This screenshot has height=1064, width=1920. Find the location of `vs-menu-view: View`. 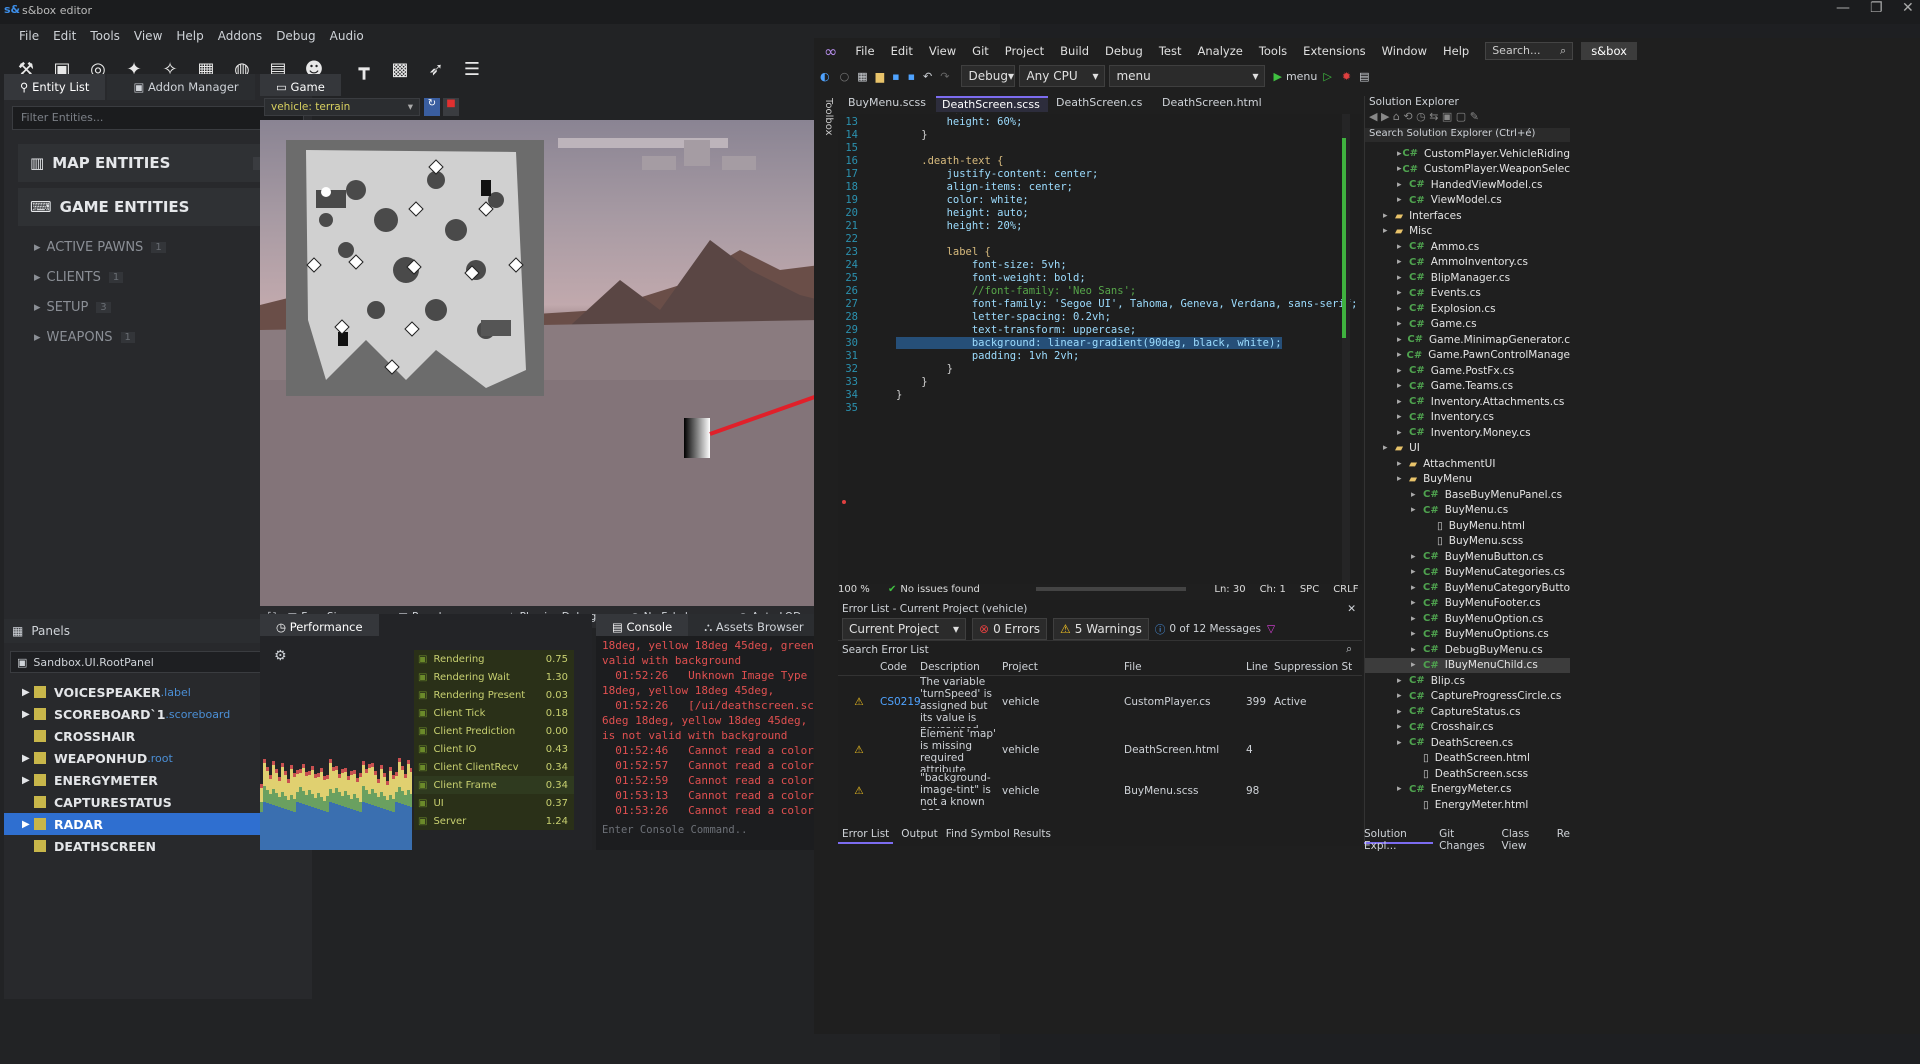

vs-menu-view: View is located at coordinates (942, 51).